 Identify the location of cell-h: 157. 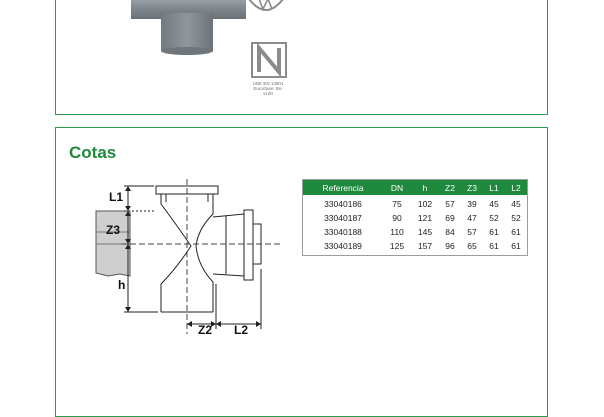
(425, 246).